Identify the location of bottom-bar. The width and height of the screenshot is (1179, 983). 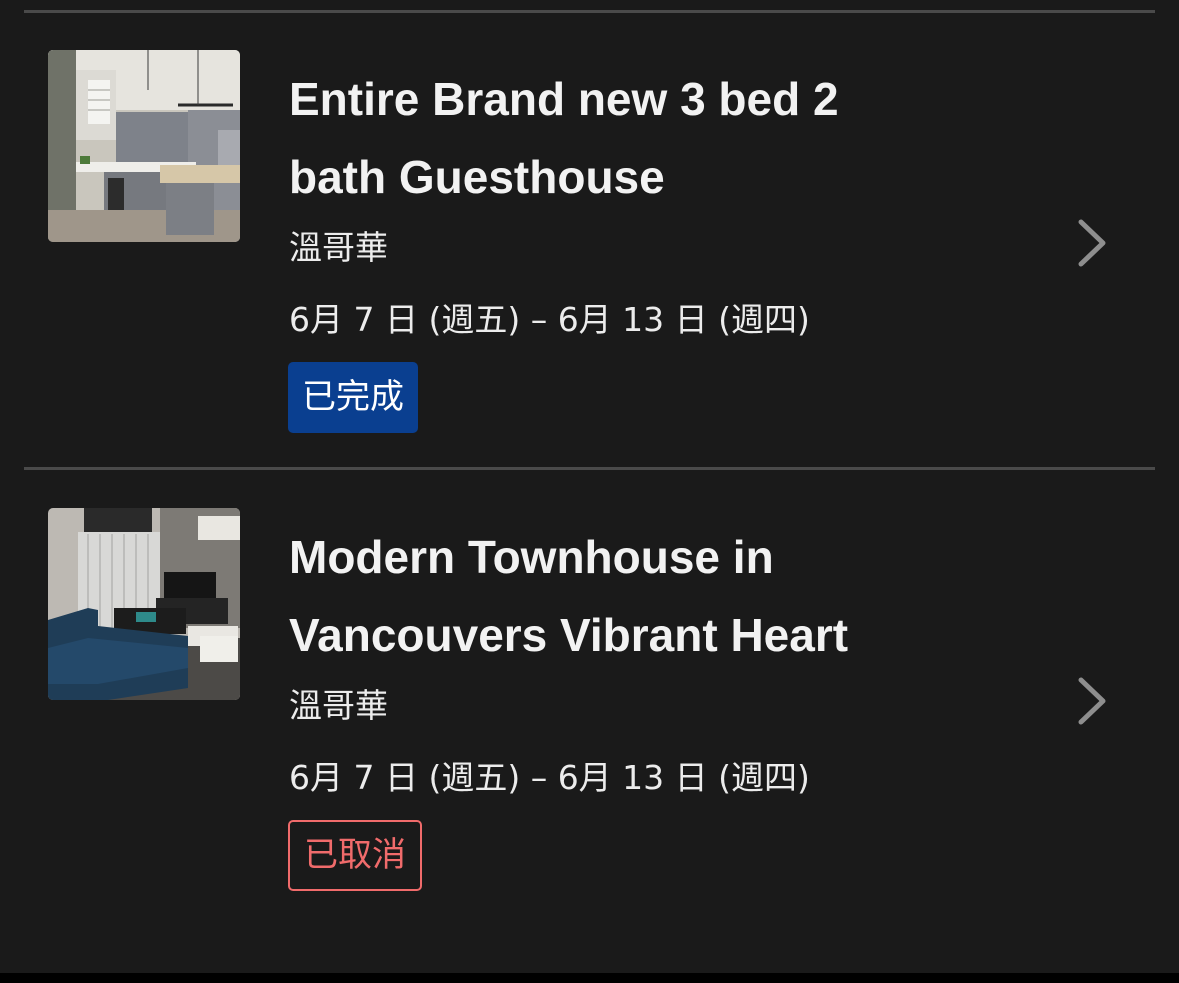
(589, 978).